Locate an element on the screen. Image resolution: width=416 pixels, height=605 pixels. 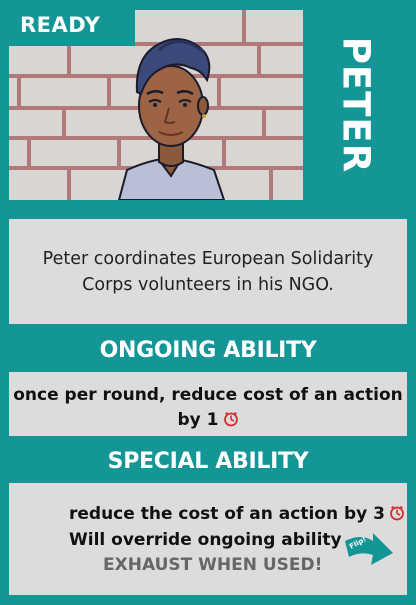
name-banner: PETER is located at coordinates (356, 105).